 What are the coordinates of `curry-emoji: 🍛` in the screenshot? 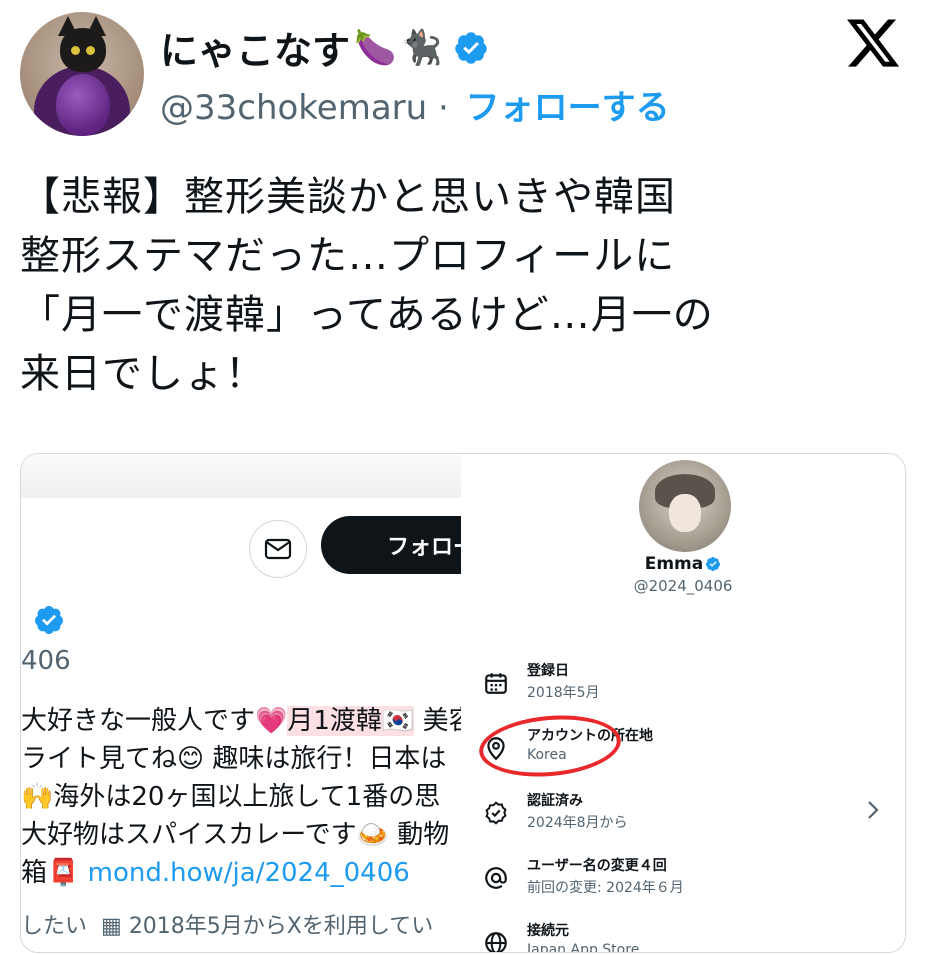 It's located at (373, 835).